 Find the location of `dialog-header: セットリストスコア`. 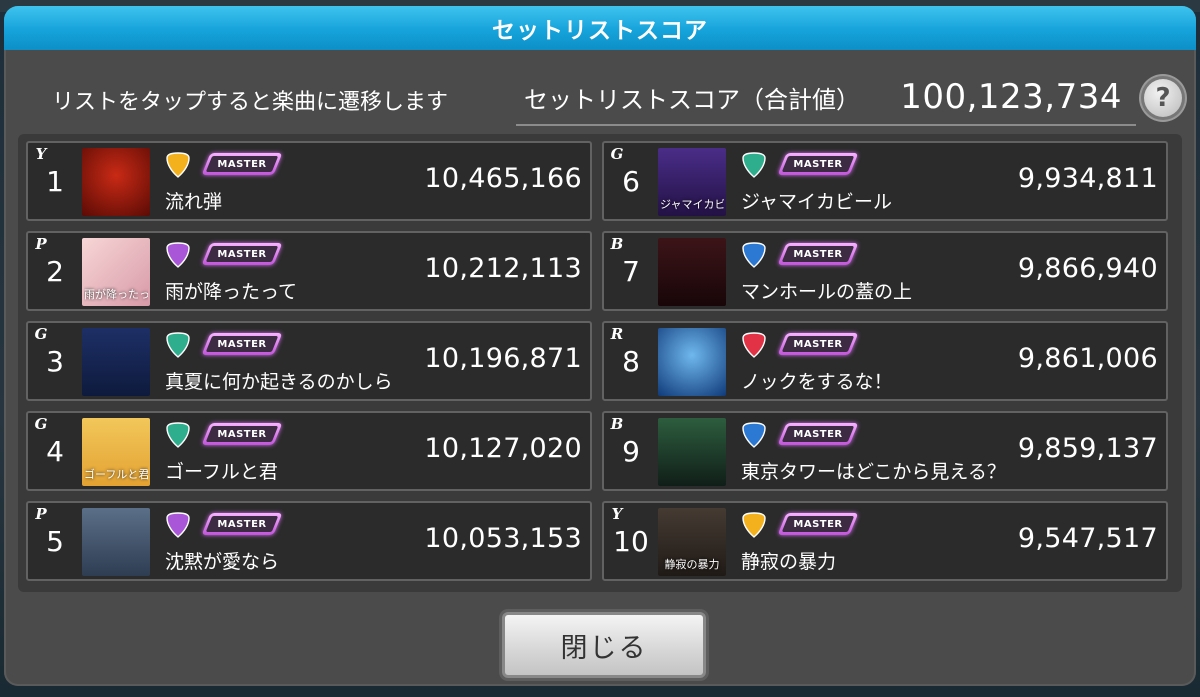

dialog-header: セットリストスコア is located at coordinates (600, 28).